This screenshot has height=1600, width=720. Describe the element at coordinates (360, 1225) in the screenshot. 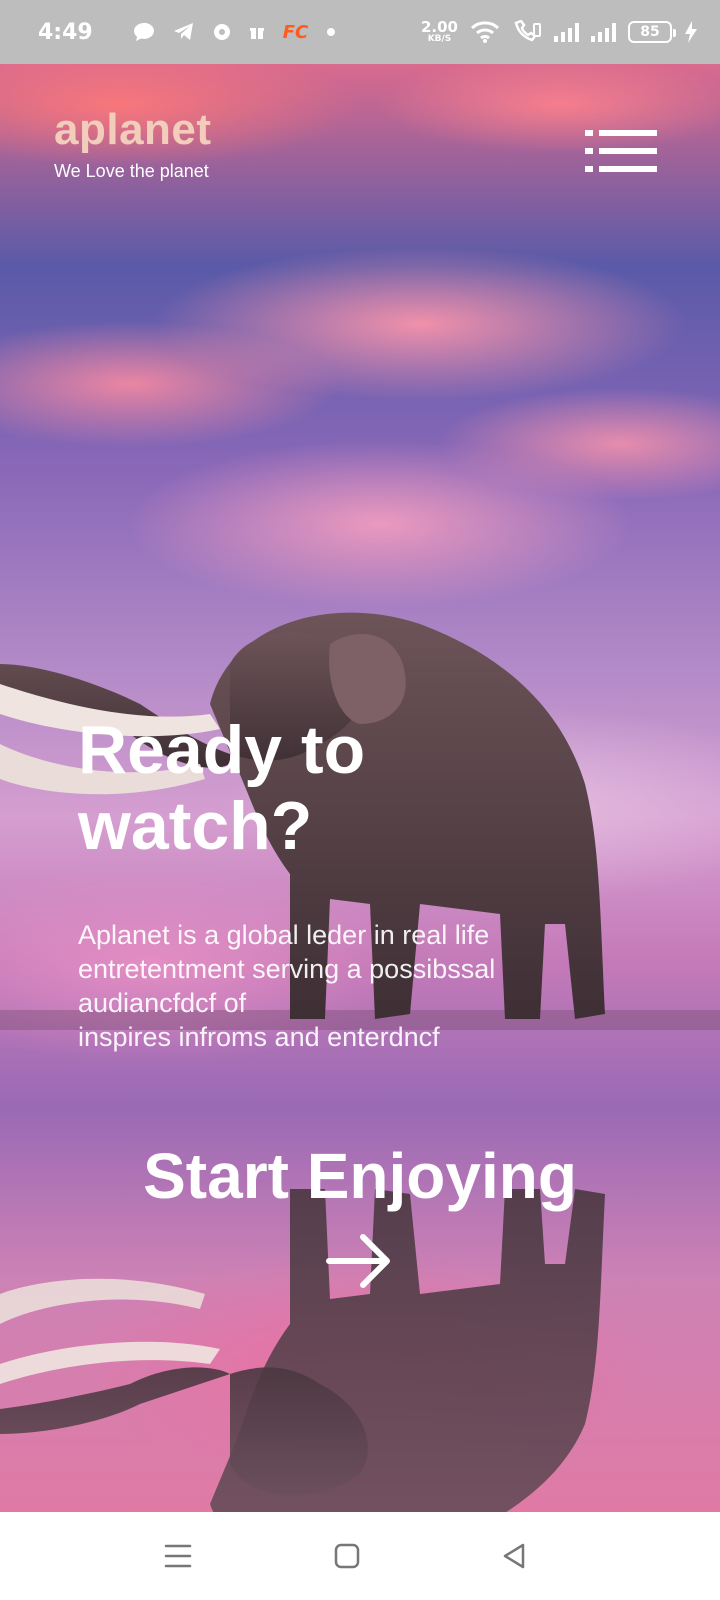

I see `start-enjoying-button: Start Enjoying` at that location.